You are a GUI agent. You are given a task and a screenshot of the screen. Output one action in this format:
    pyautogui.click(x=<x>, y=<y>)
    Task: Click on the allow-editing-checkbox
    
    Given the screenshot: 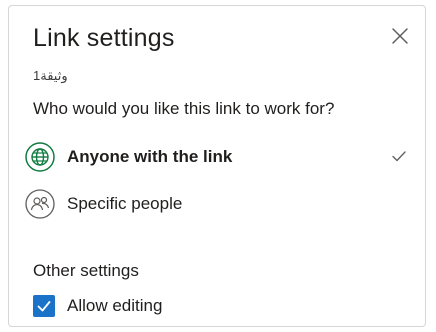 What is the action you would take?
    pyautogui.click(x=44, y=306)
    